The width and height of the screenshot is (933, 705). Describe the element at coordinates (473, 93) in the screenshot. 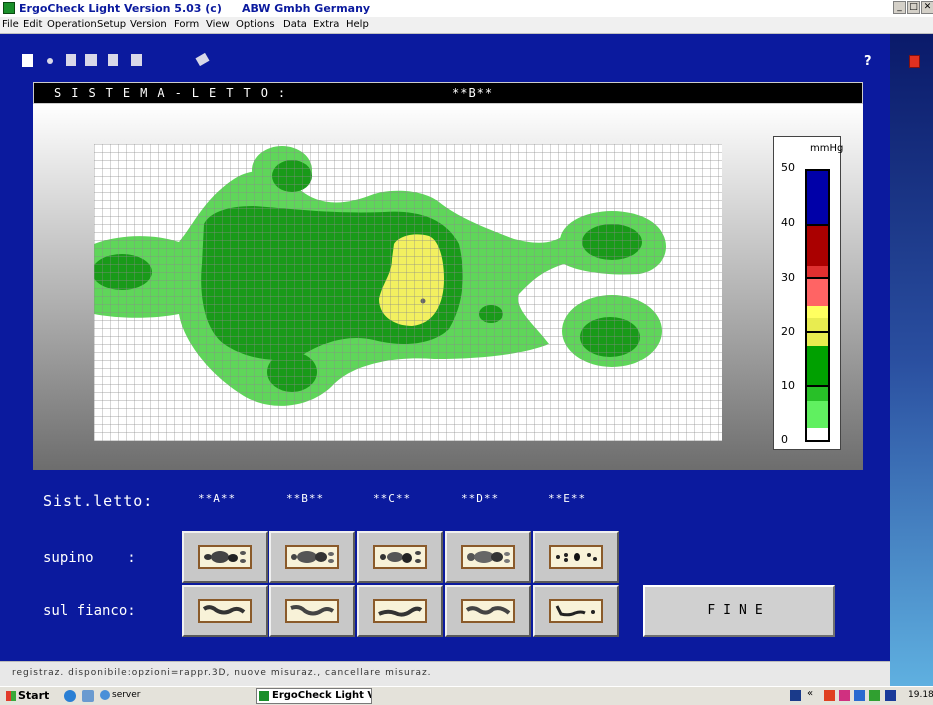

I see `selected-system-code: **B**` at that location.